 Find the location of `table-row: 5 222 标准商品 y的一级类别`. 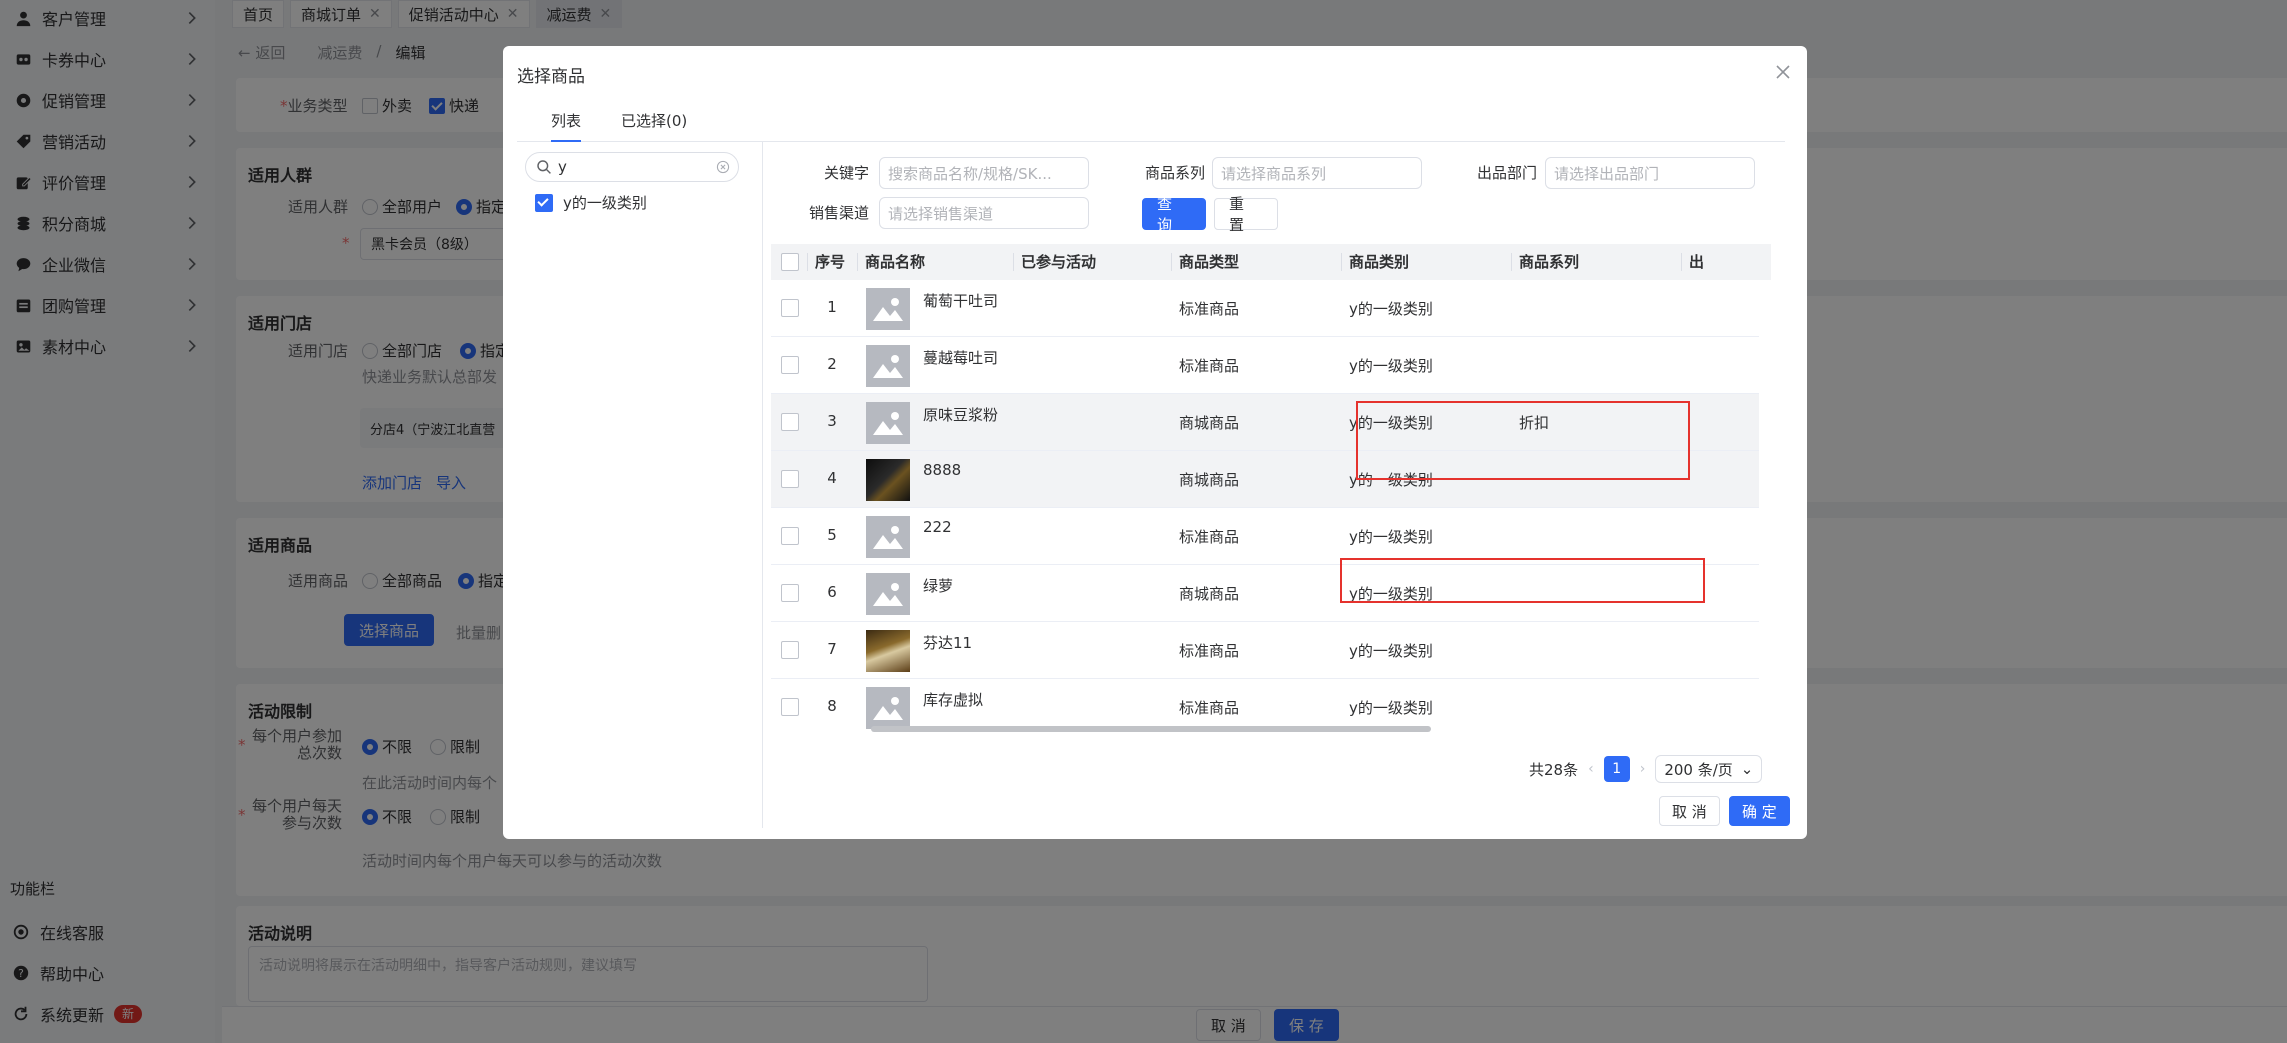

table-row: 5 222 标准商品 y的一级类别 is located at coordinates (1265, 536).